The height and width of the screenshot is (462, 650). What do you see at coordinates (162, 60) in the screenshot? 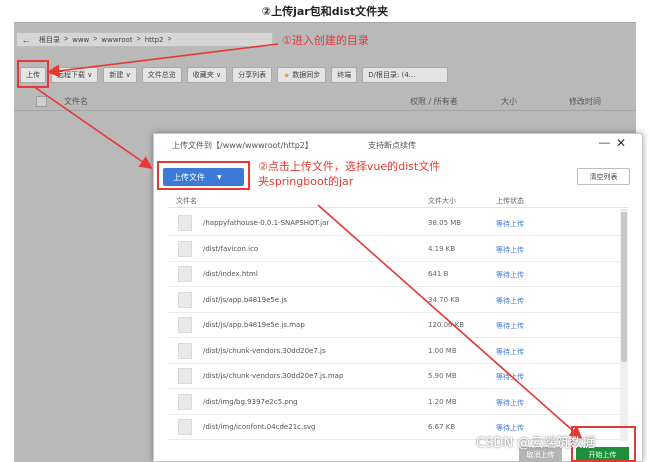
I see `arrow-to-upload` at bounding box center [162, 60].